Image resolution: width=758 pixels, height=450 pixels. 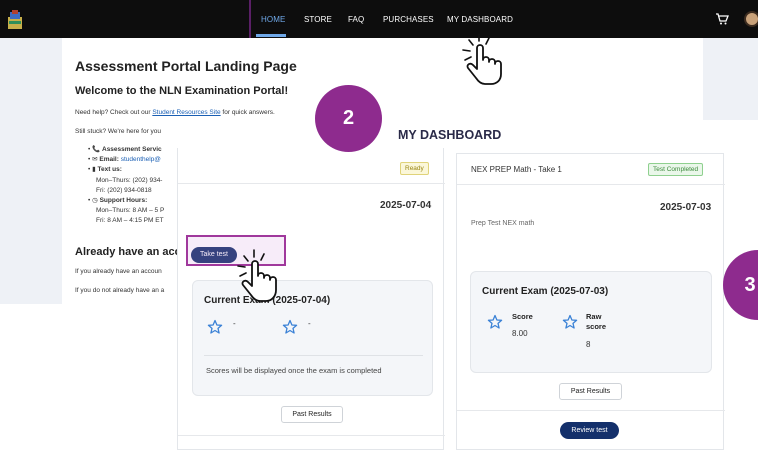 I want to click on clock-icon: ◷, so click(x=95, y=201).